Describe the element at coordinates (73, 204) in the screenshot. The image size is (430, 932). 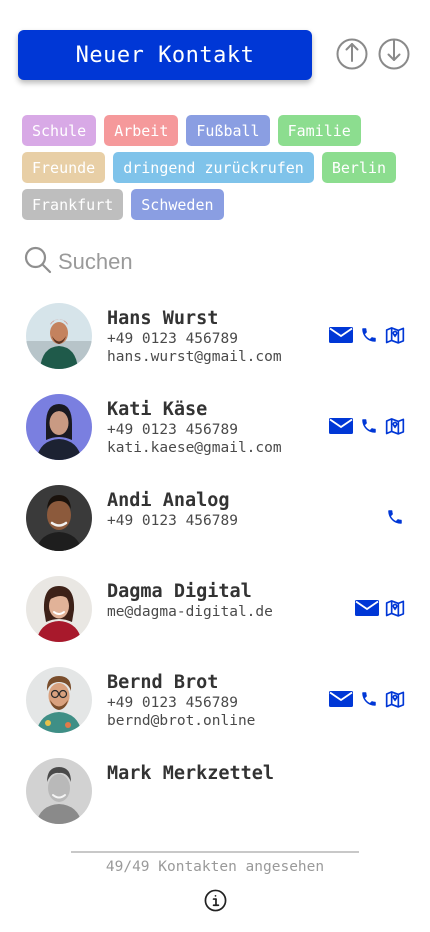
I see `tag-frankfurt: Frankfurt` at that location.